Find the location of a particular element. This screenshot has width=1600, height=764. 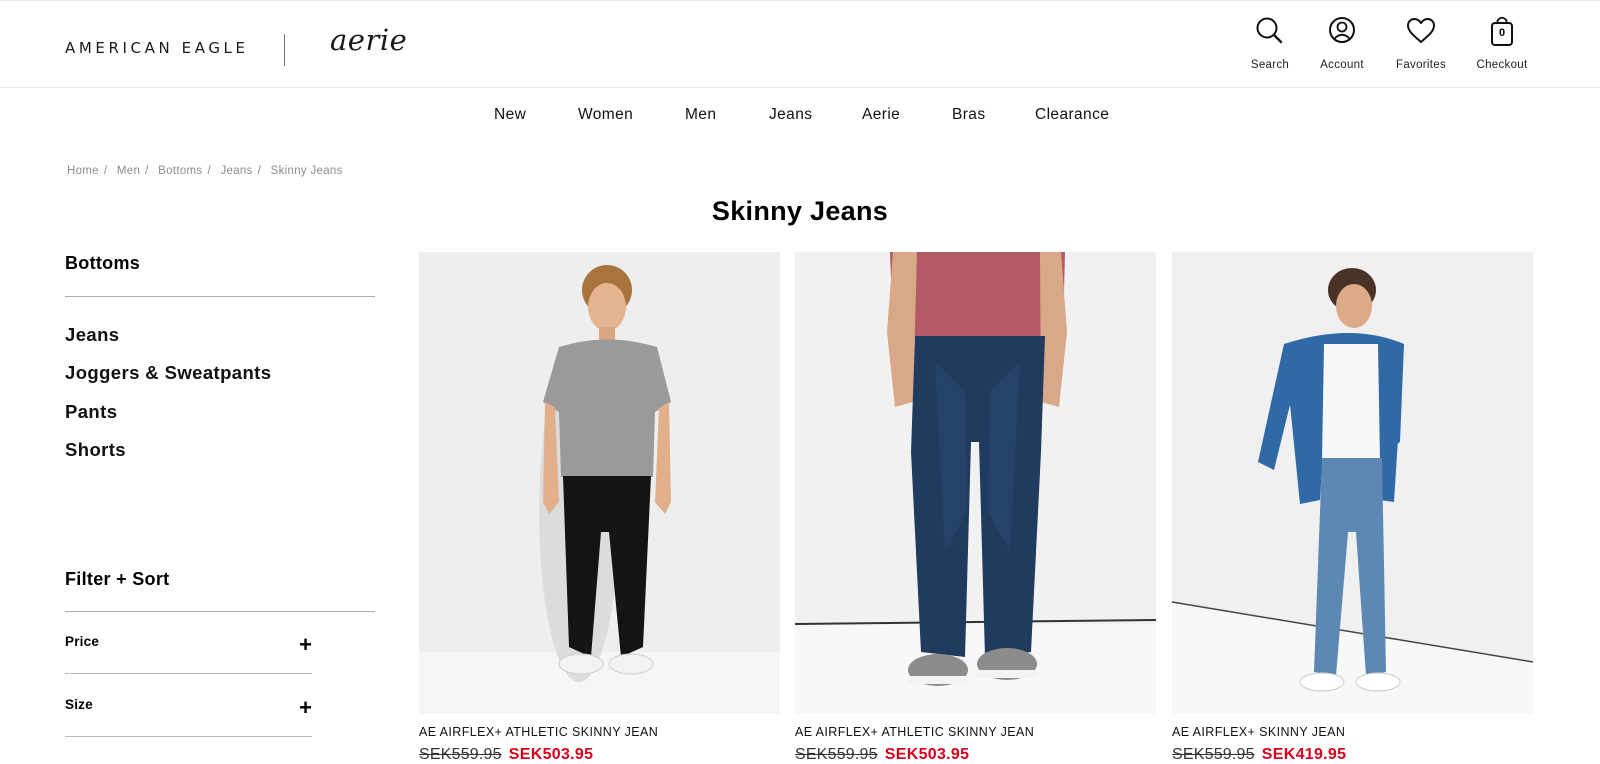

category-link-pants: Pants is located at coordinates (91, 412).